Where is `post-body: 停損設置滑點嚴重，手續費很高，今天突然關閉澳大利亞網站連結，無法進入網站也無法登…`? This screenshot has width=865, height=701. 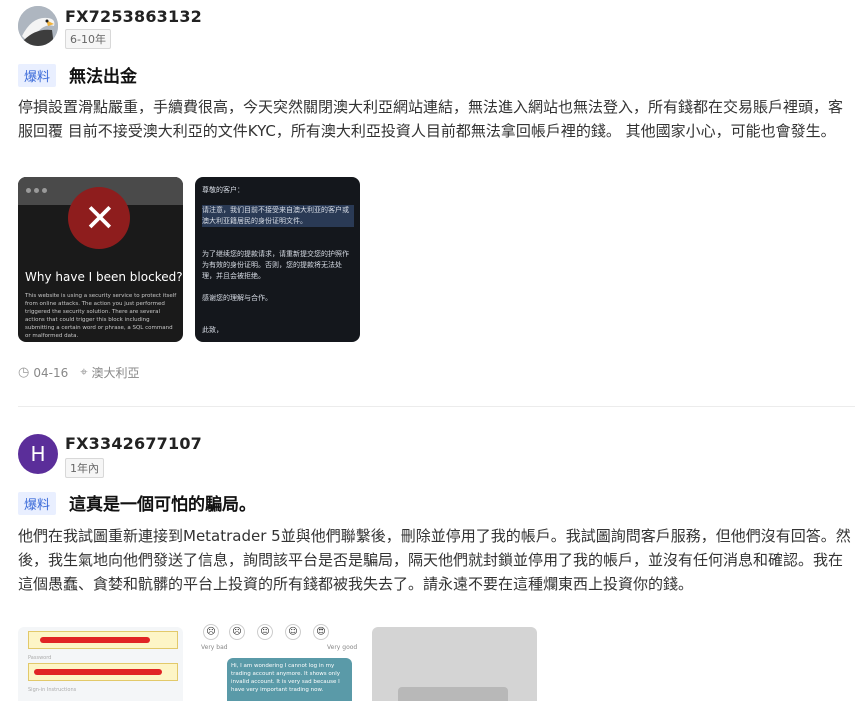
post-body: 停損設置滑點嚴重，手續費很高，今天突然關閉澳大利亞網站連結，無法進入網站也無法登… is located at coordinates (431, 119).